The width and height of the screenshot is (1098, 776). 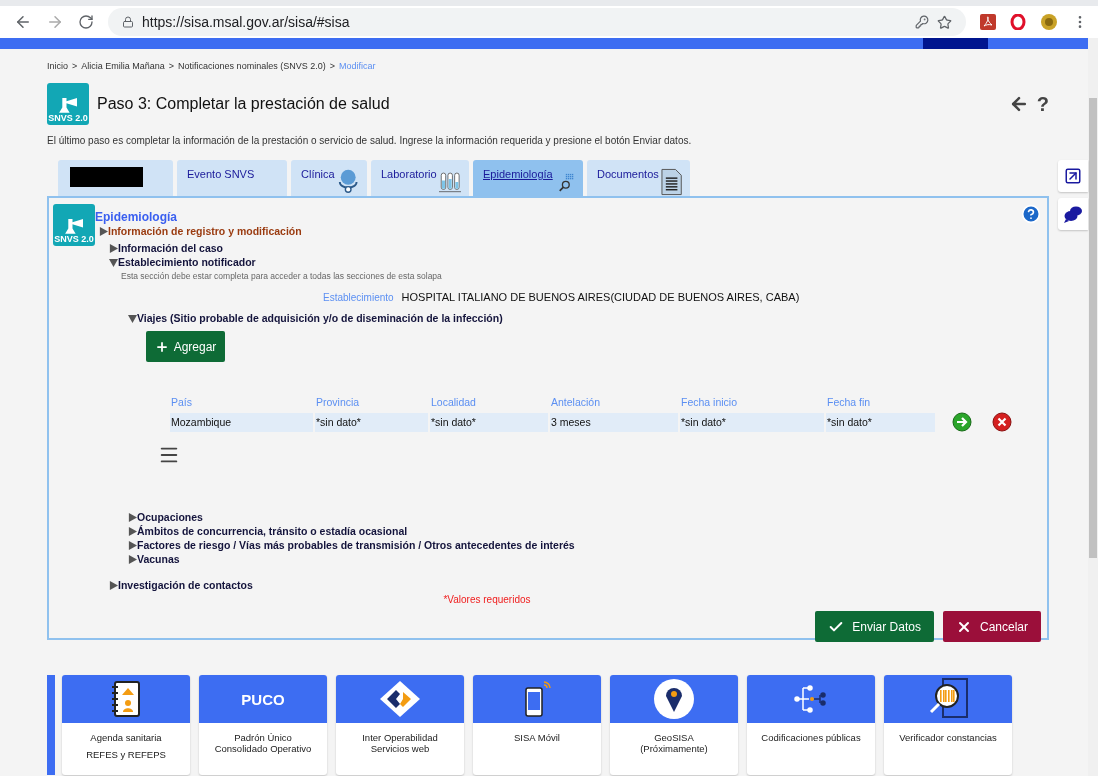 What do you see at coordinates (570, 231) in the screenshot?
I see `section-header: Información de registro y modificación` at bounding box center [570, 231].